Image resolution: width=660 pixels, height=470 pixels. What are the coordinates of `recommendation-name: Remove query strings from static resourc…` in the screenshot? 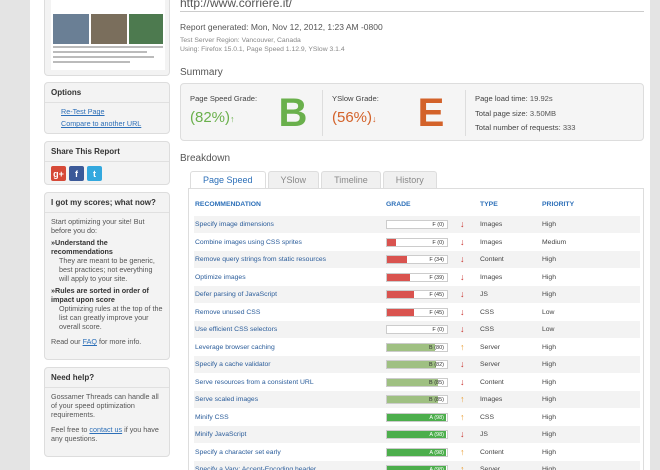 It's located at (260, 259).